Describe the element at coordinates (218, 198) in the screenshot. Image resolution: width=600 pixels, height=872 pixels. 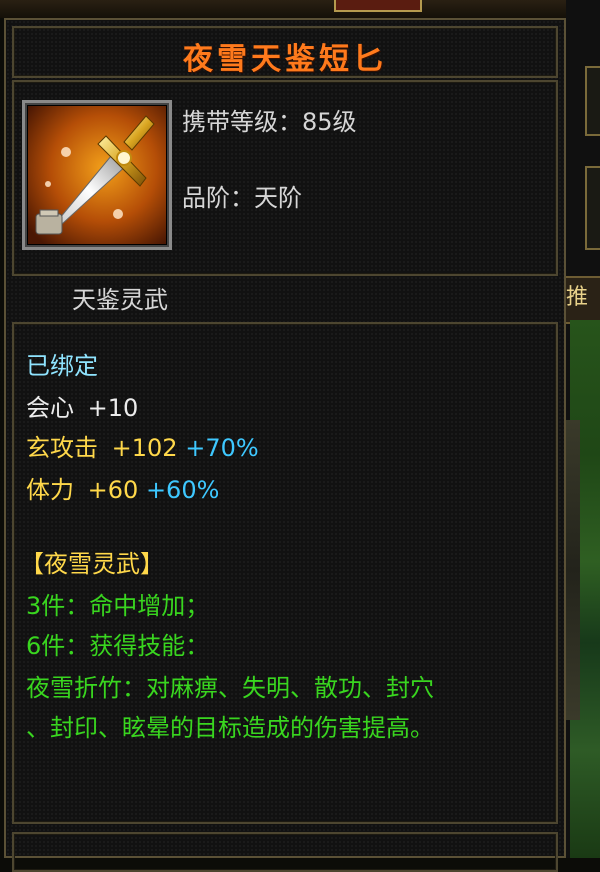
I see `grade-label: 品阶：` at that location.